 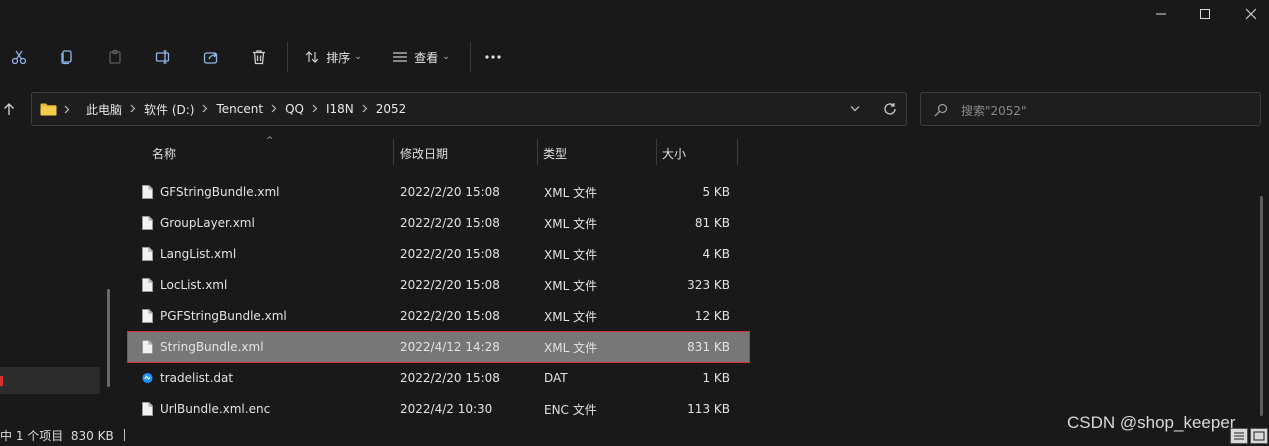 I want to click on scissors-icon, so click(x=19, y=57).